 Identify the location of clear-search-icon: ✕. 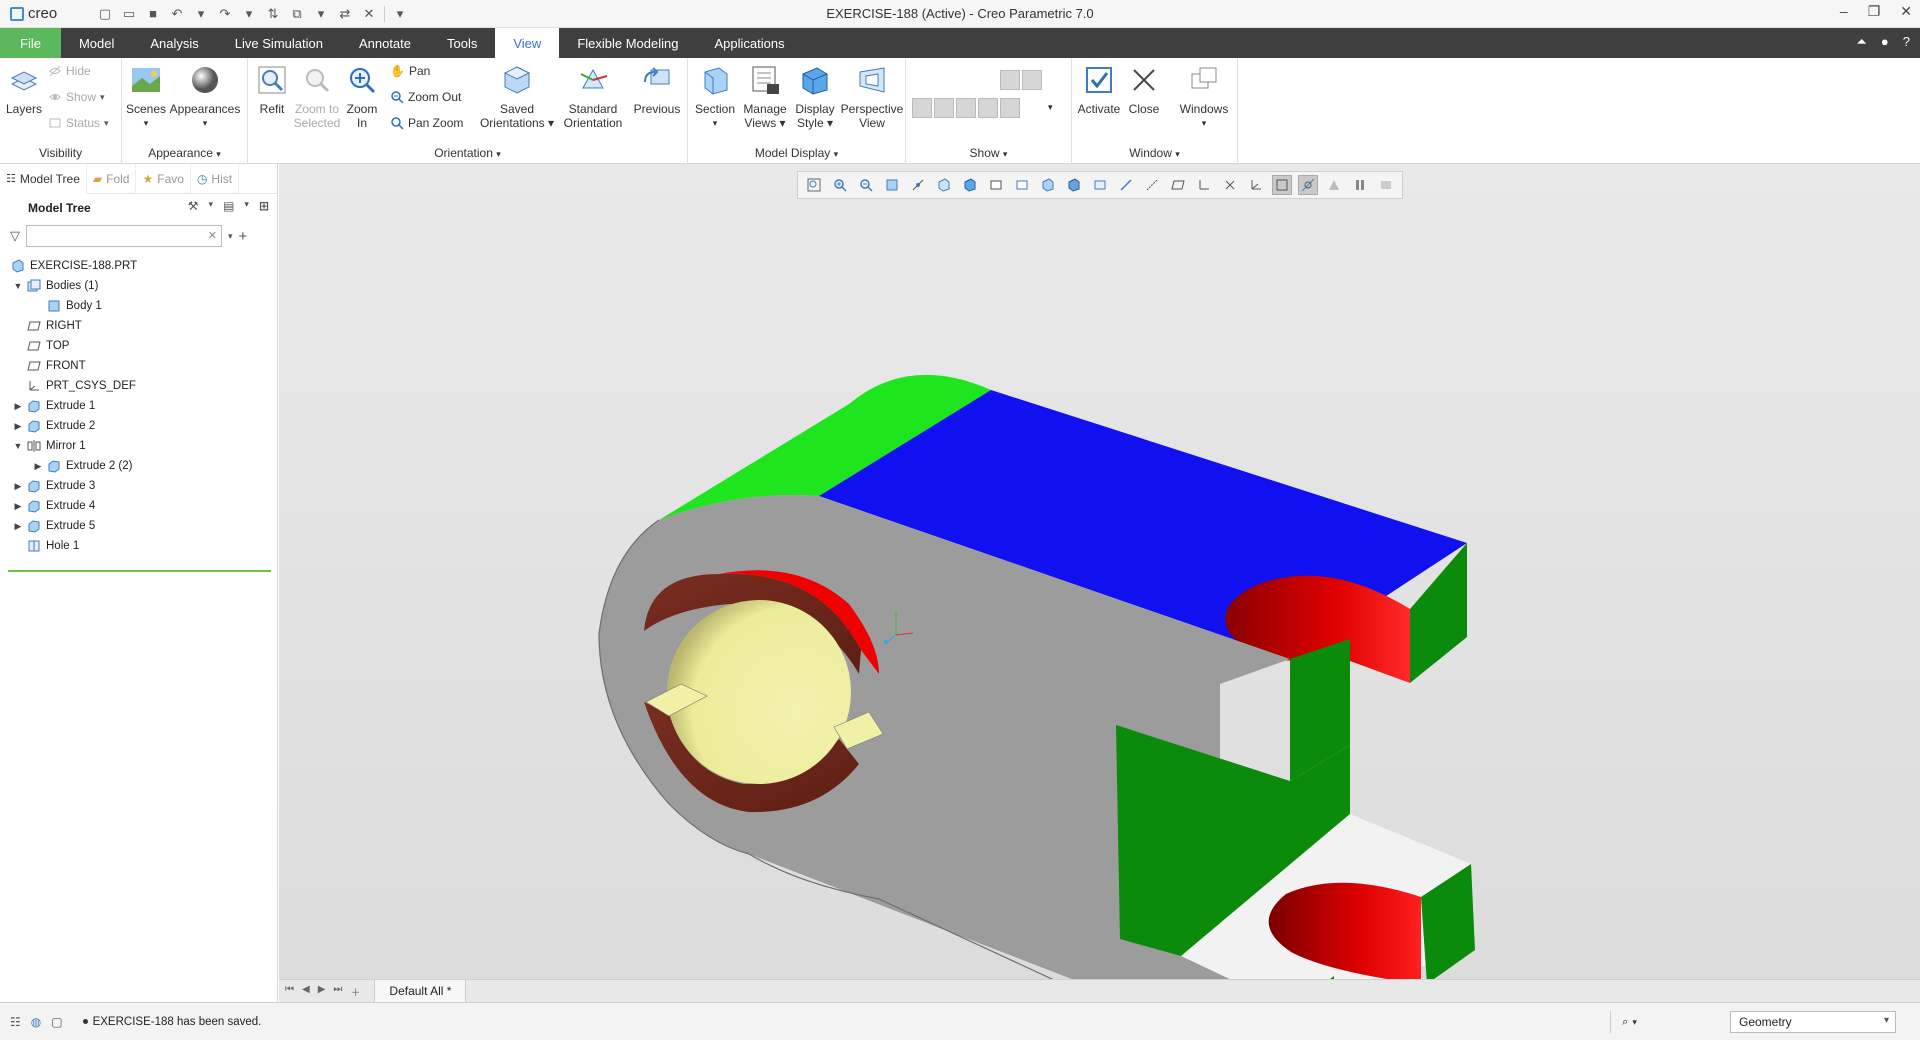
(212, 235).